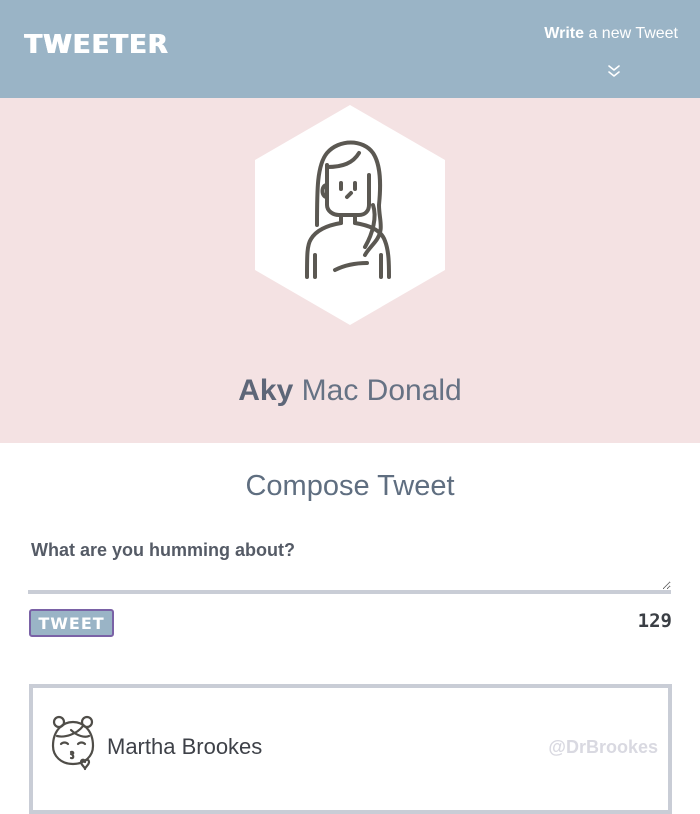  What do you see at coordinates (185, 746) in the screenshot?
I see `tweet-author-name: Martha Brookes` at bounding box center [185, 746].